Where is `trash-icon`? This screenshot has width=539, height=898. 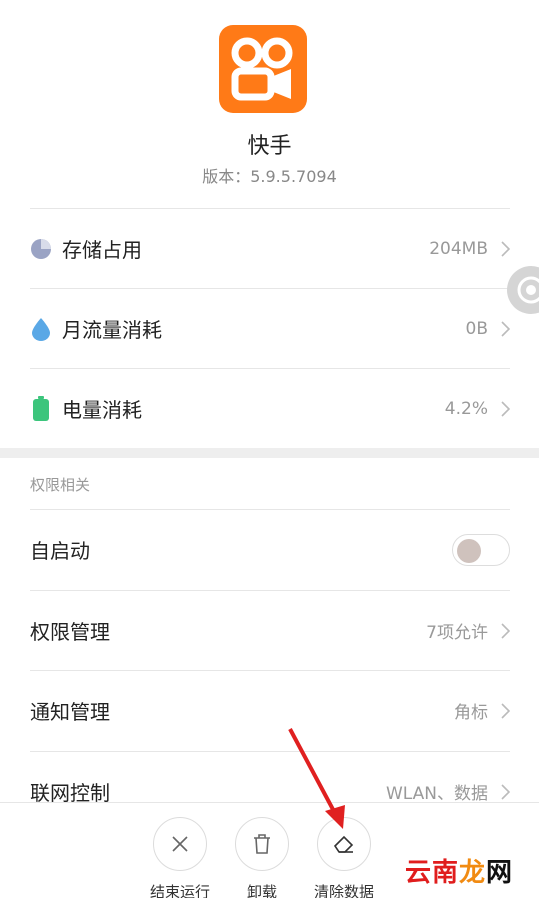 trash-icon is located at coordinates (262, 844).